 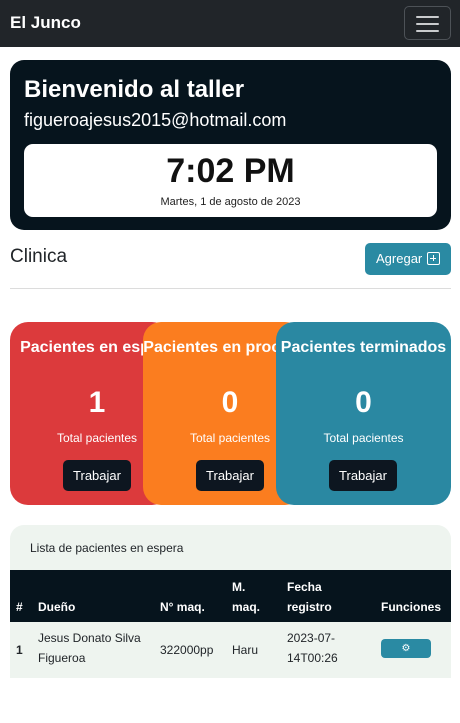 I want to click on column-header: #, so click(x=19, y=607).